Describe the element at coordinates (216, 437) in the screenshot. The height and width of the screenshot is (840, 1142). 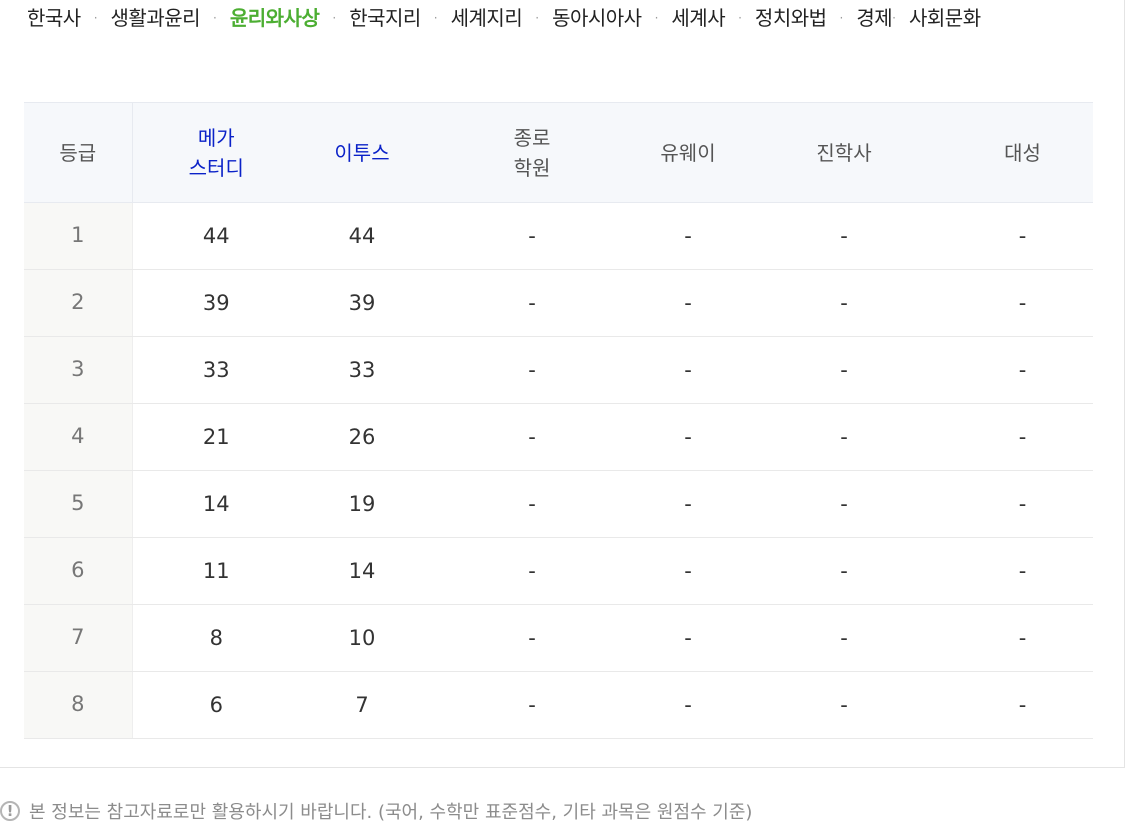
I see `megastudy-cell: 21` at that location.